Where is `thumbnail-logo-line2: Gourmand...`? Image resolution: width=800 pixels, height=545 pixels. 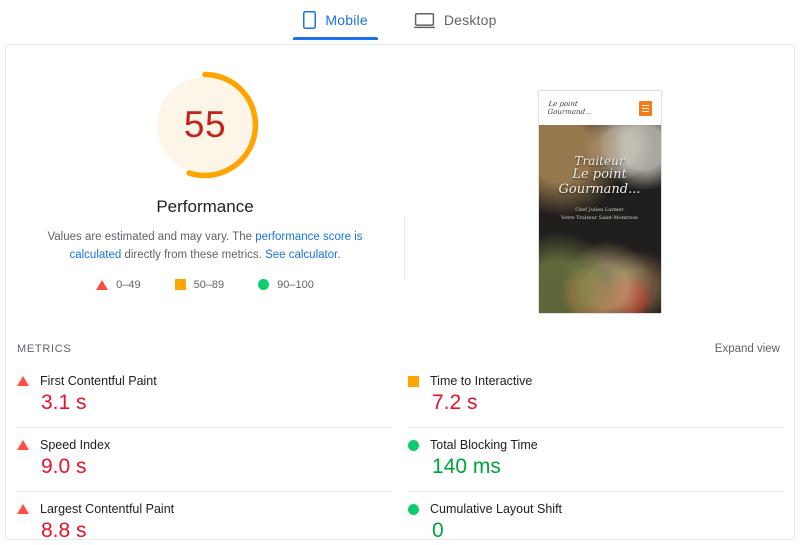
thumbnail-logo-line2: Gourmand... is located at coordinates (569, 112).